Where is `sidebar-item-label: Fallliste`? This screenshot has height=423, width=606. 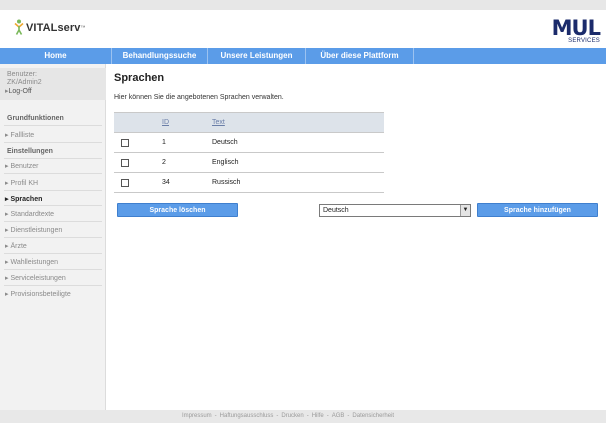 sidebar-item-label: Fallliste is located at coordinates (22, 135).